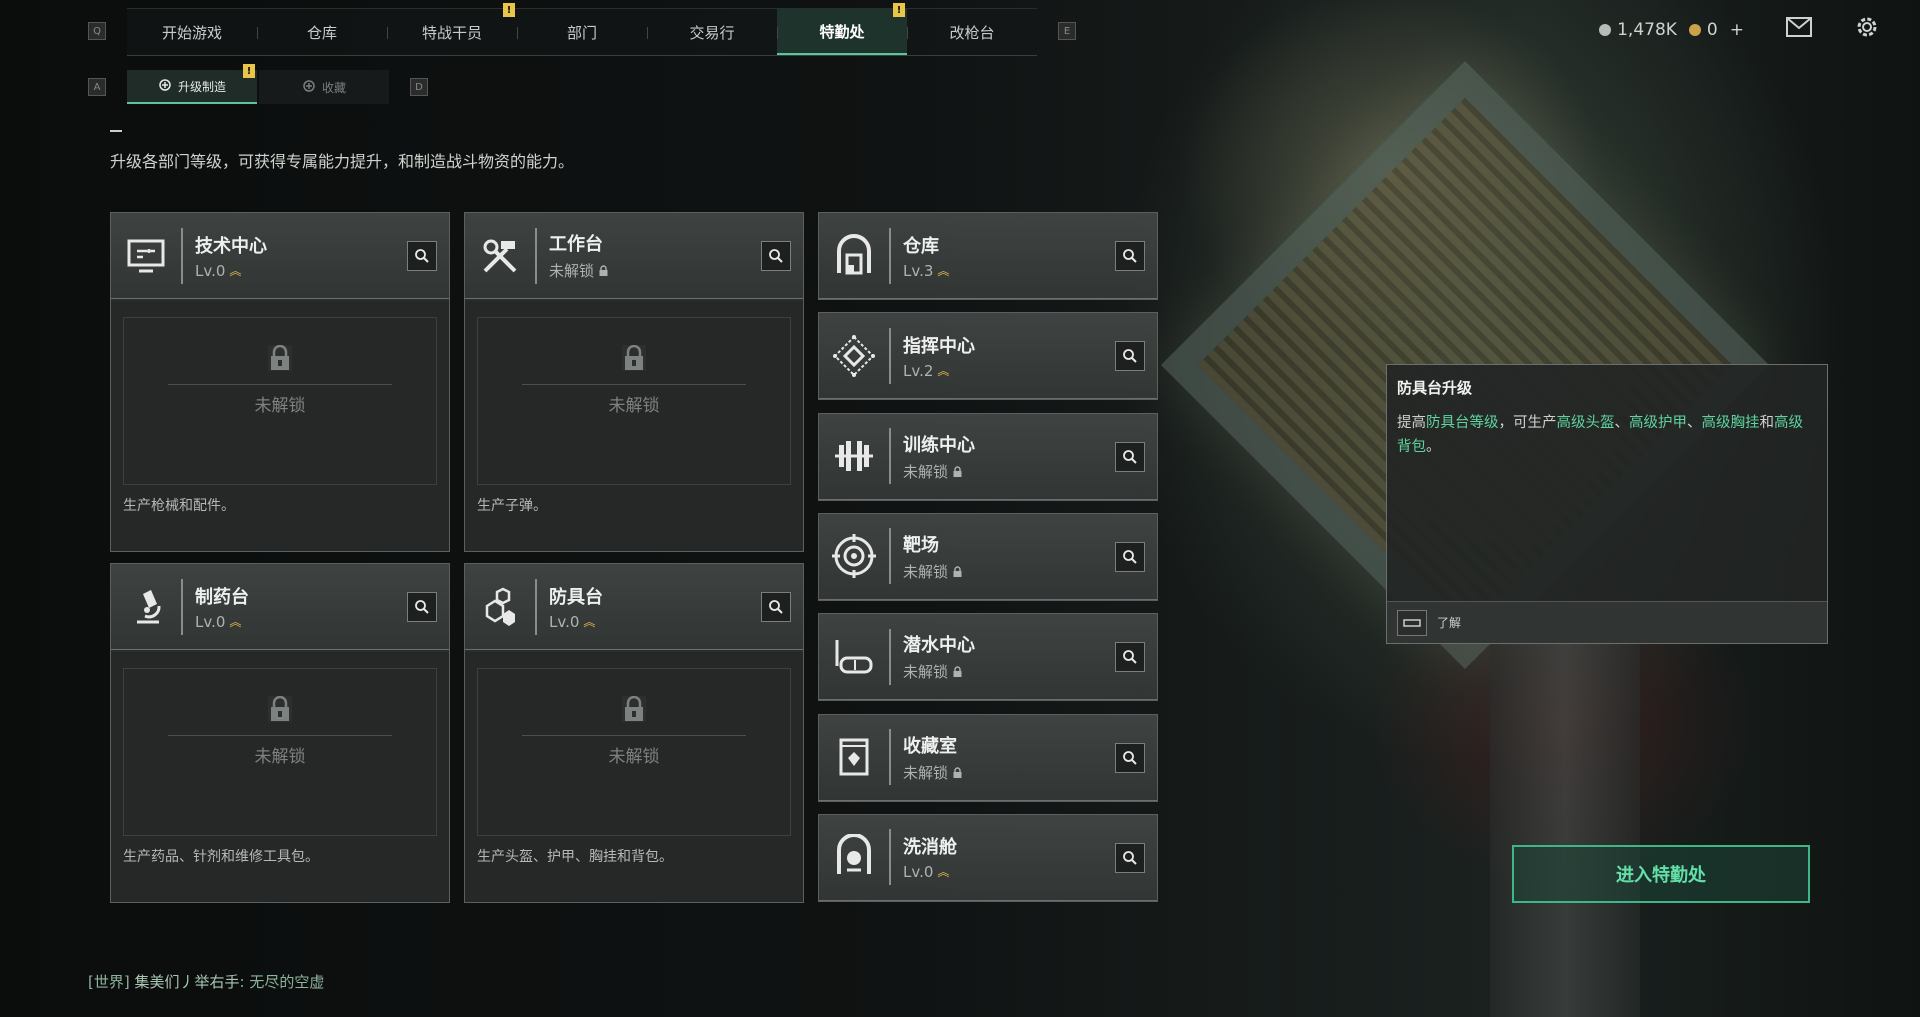 The width and height of the screenshot is (1920, 1017). What do you see at coordinates (452, 29) in the screenshot?
I see `tab-2: 特战干员!` at bounding box center [452, 29].